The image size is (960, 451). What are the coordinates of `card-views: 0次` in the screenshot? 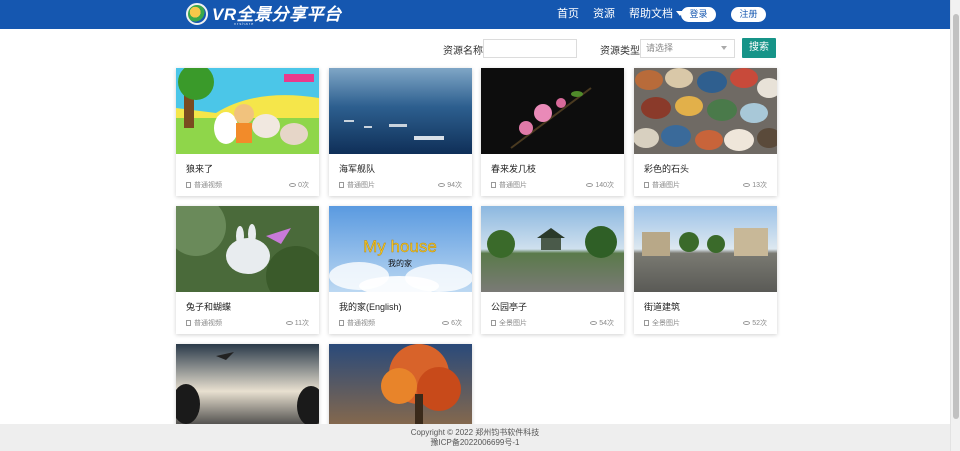 It's located at (299, 185).